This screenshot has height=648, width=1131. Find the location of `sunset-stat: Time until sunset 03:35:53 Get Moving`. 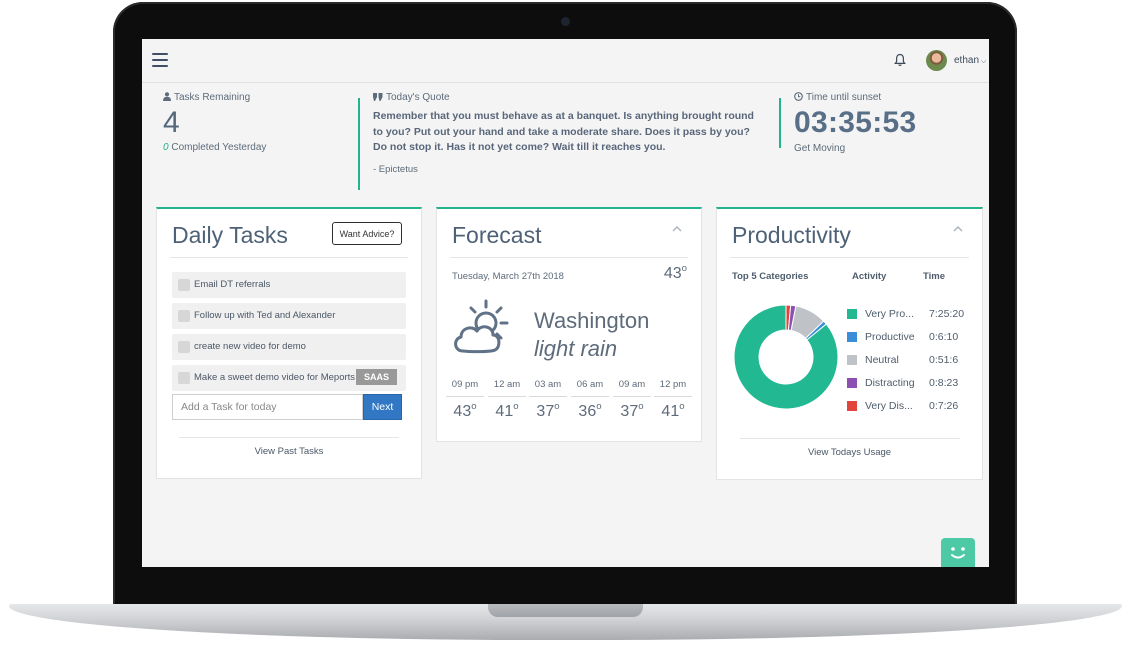

sunset-stat: Time until sunset 03:35:53 Get Moving is located at coordinates (855, 123).